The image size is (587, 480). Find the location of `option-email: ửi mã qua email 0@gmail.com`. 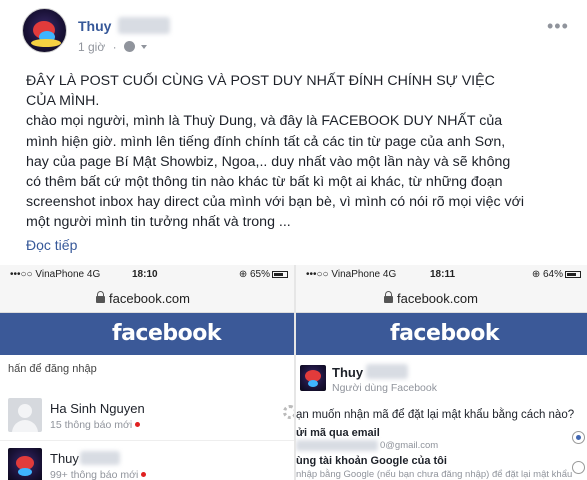

option-email: ửi mã qua email 0@gmail.com is located at coordinates (441, 439).